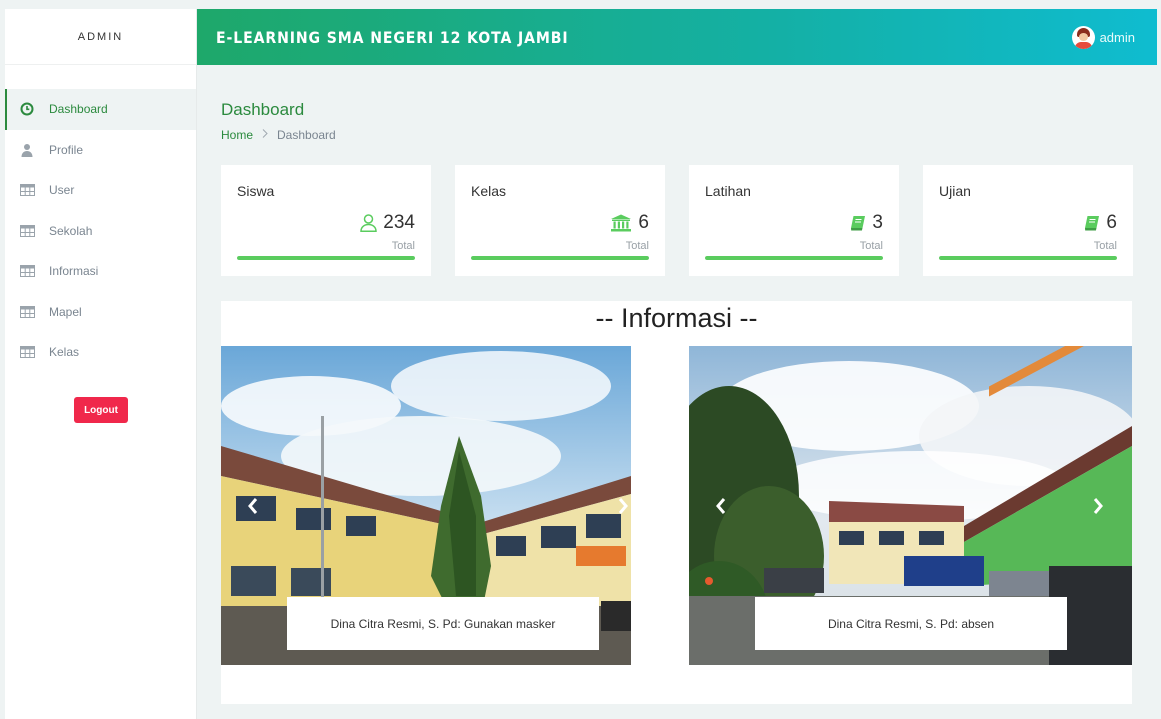 This screenshot has height=719, width=1161. Describe the element at coordinates (489, 191) in the screenshot. I see `stat-label: Kelas` at that location.